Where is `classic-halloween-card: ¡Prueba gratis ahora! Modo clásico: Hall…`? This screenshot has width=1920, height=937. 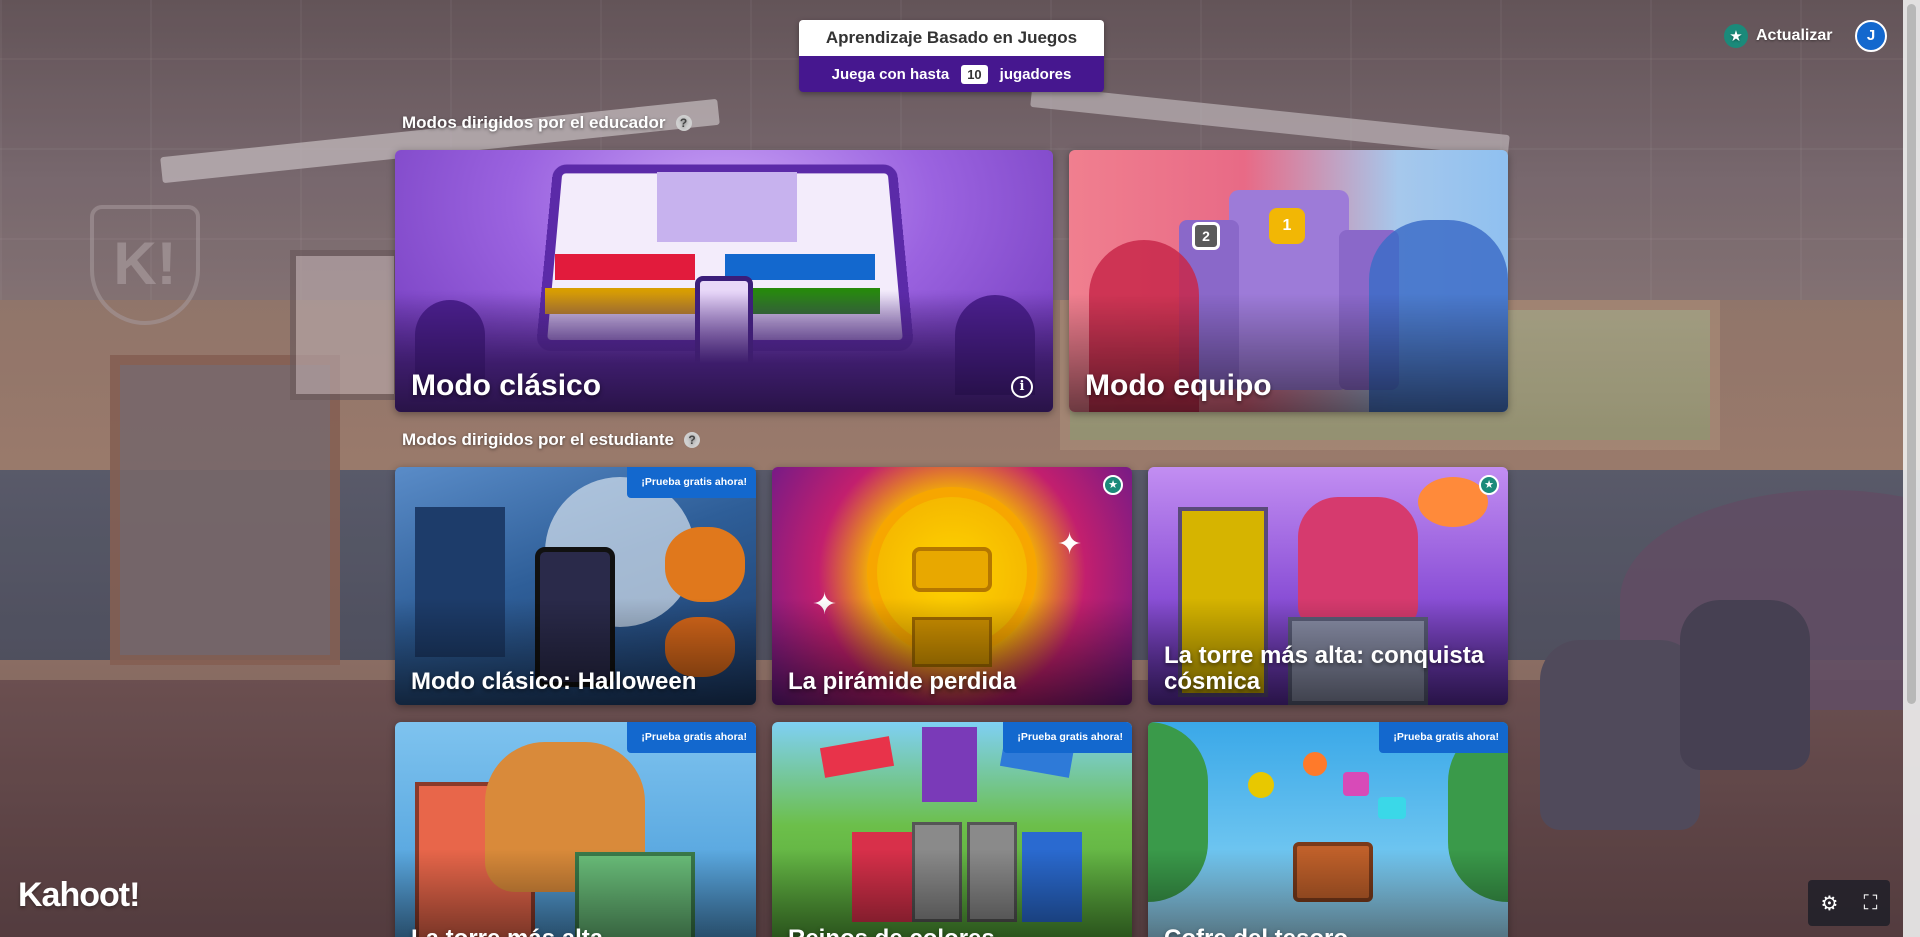
classic-halloween-card: ¡Prueba gratis ahora! Modo clásico: Hall… is located at coordinates (575, 586).